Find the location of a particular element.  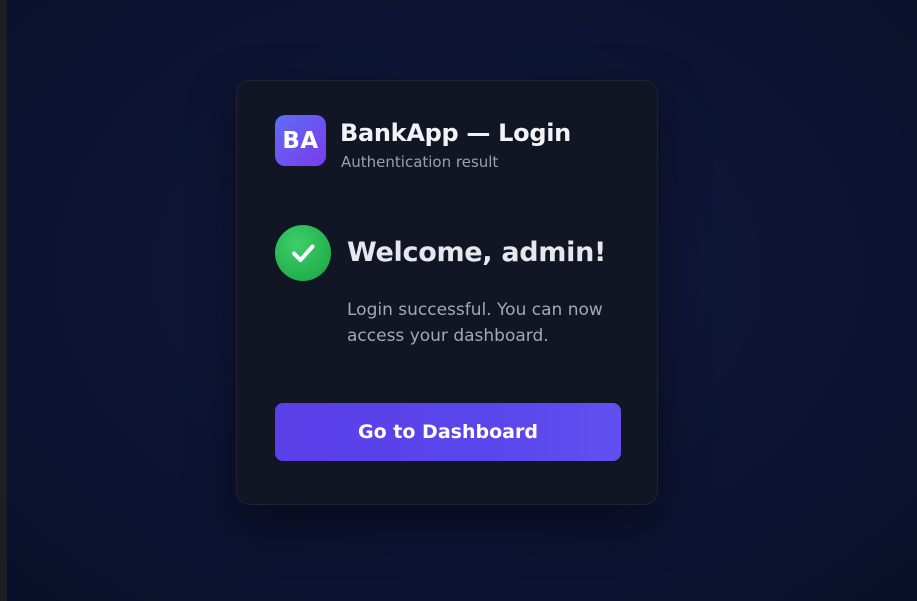

app-logo-text: BA is located at coordinates (300, 140).